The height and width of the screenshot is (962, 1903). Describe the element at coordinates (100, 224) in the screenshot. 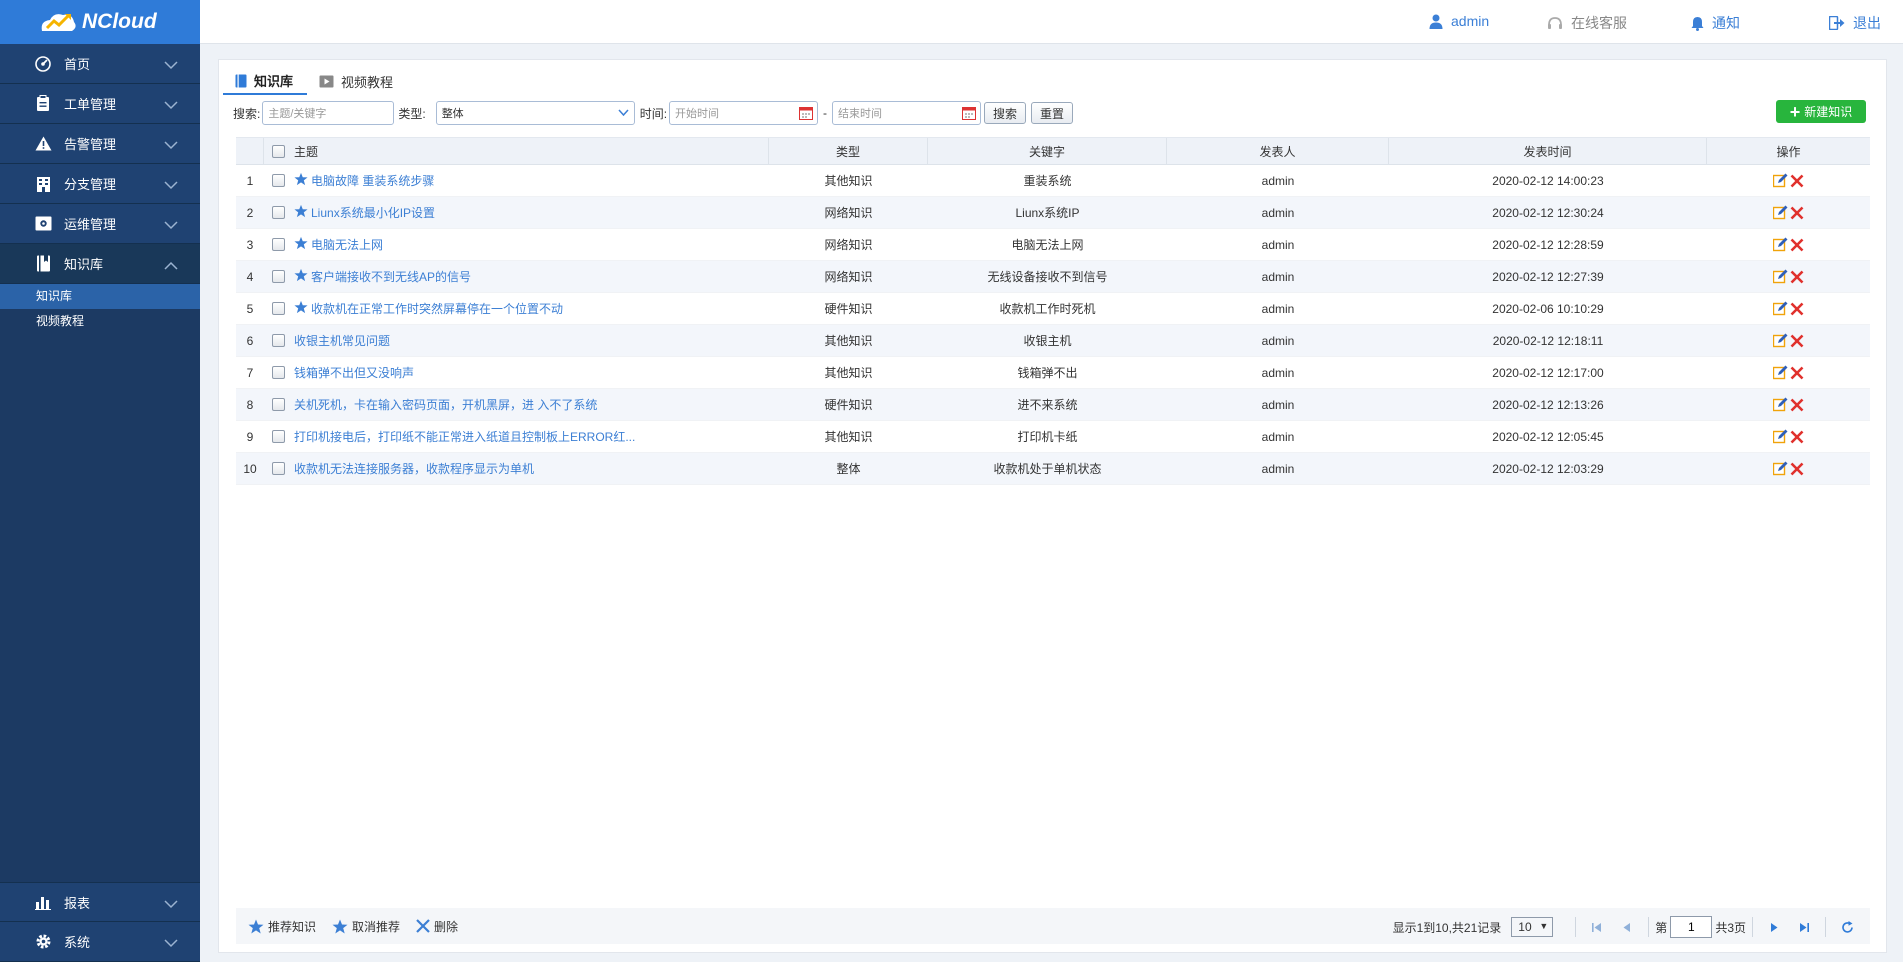

I see `sidebar-item-ops: 运维管理` at that location.